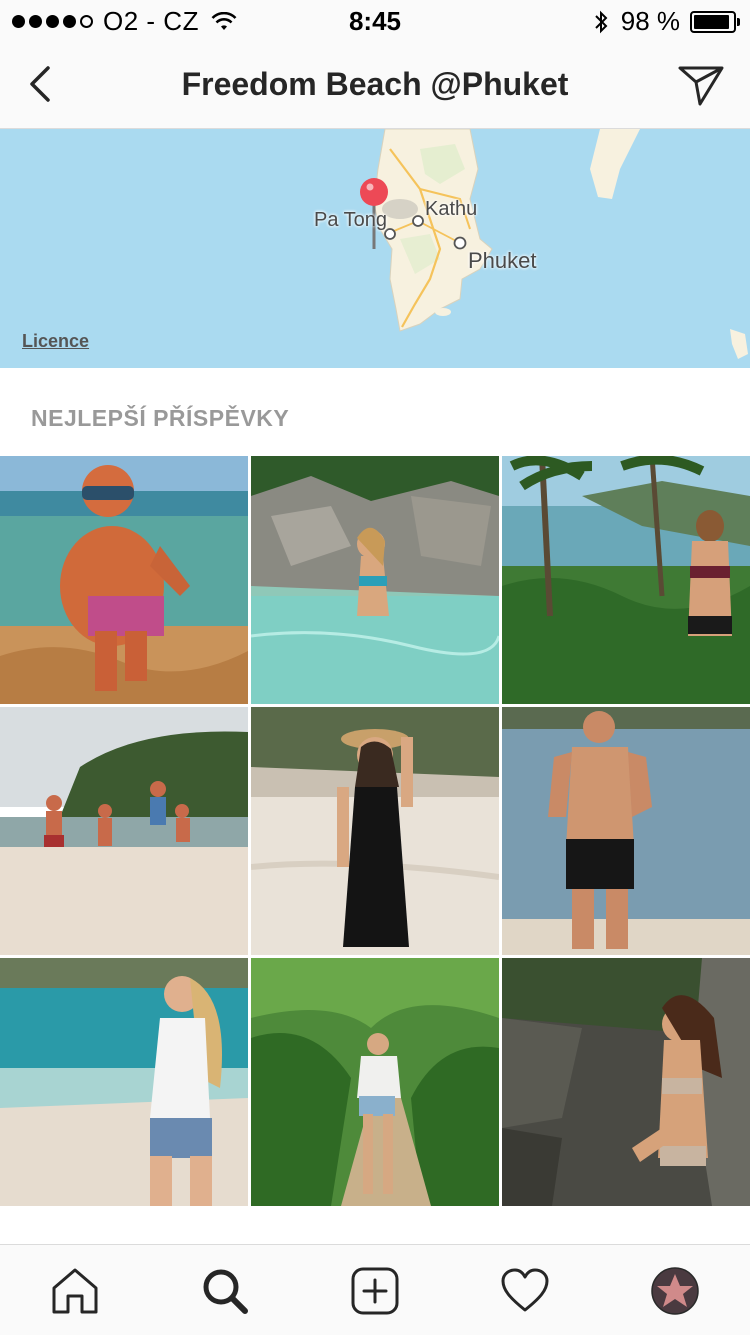 Image resolution: width=750 pixels, height=1335 pixels. What do you see at coordinates (55, 341) in the screenshot?
I see `licence-link: Licence` at bounding box center [55, 341].